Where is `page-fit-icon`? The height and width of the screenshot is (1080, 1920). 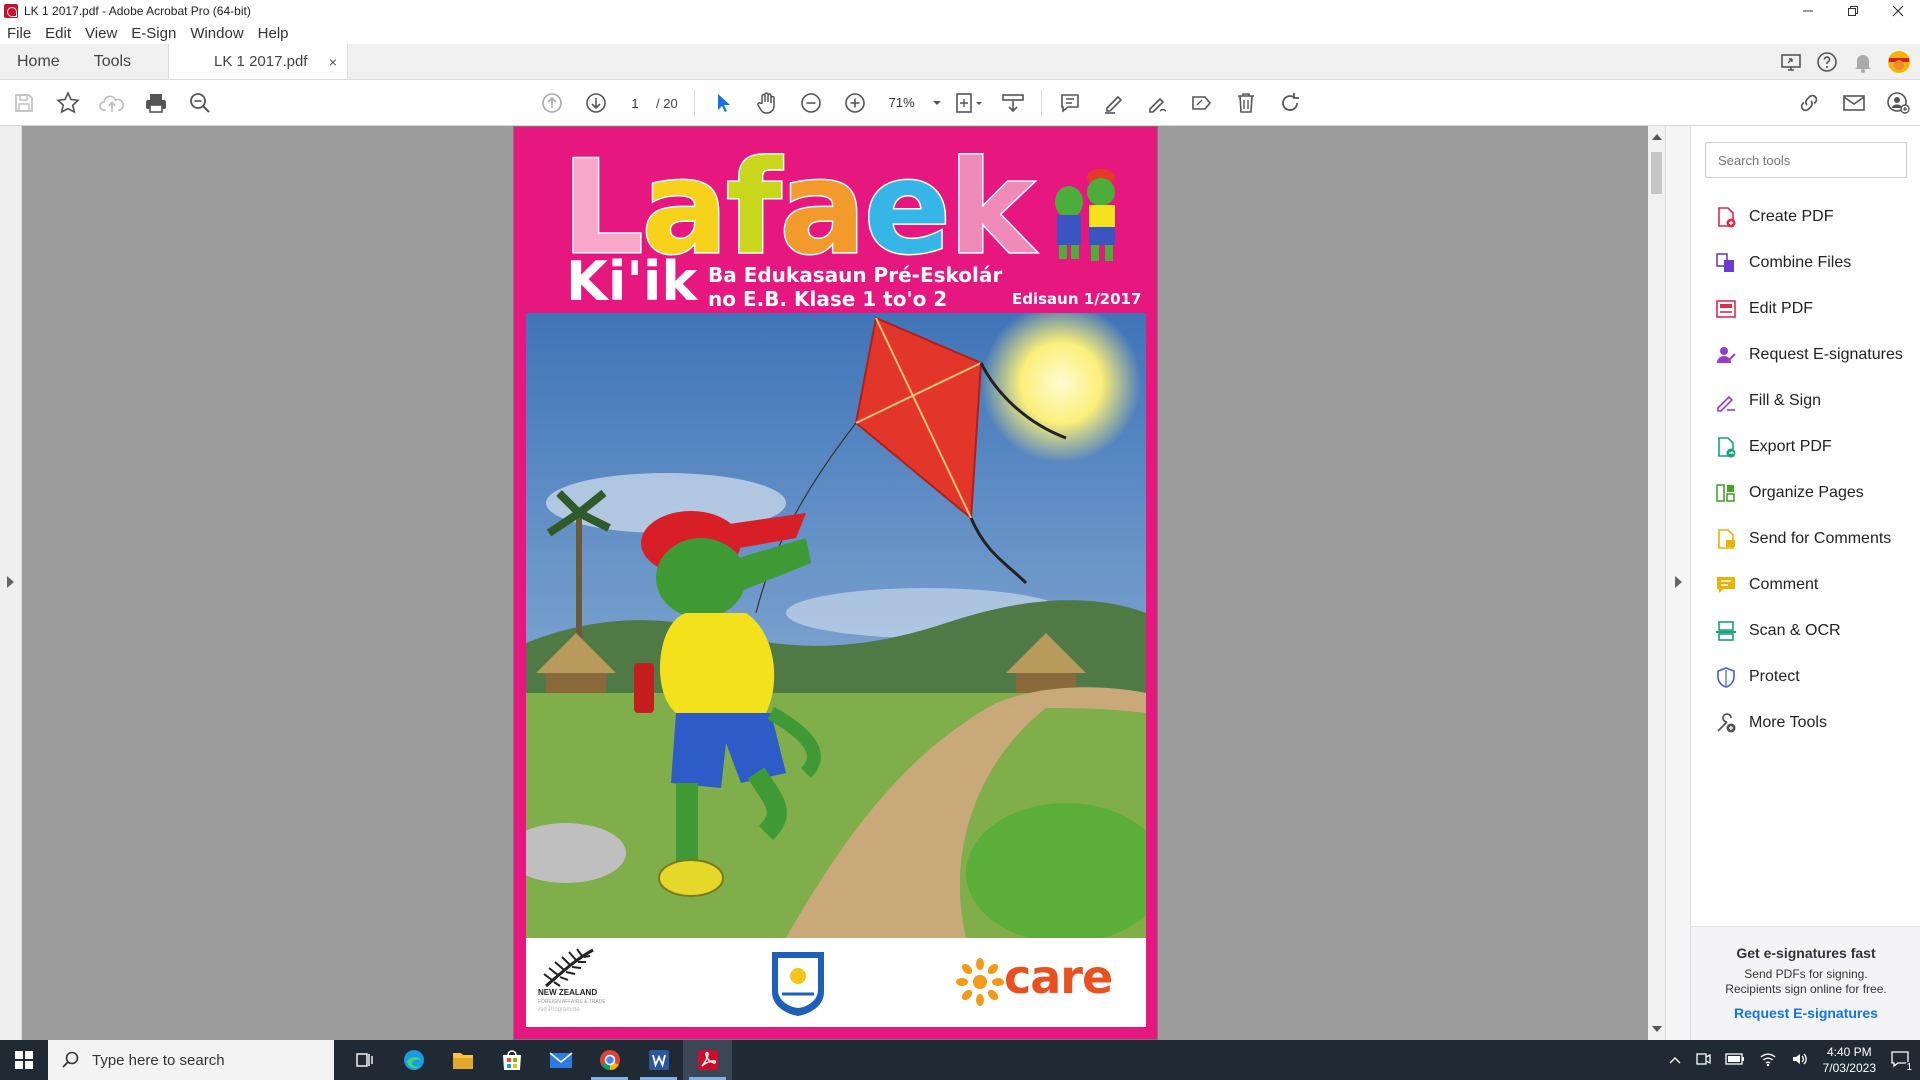 page-fit-icon is located at coordinates (969, 103).